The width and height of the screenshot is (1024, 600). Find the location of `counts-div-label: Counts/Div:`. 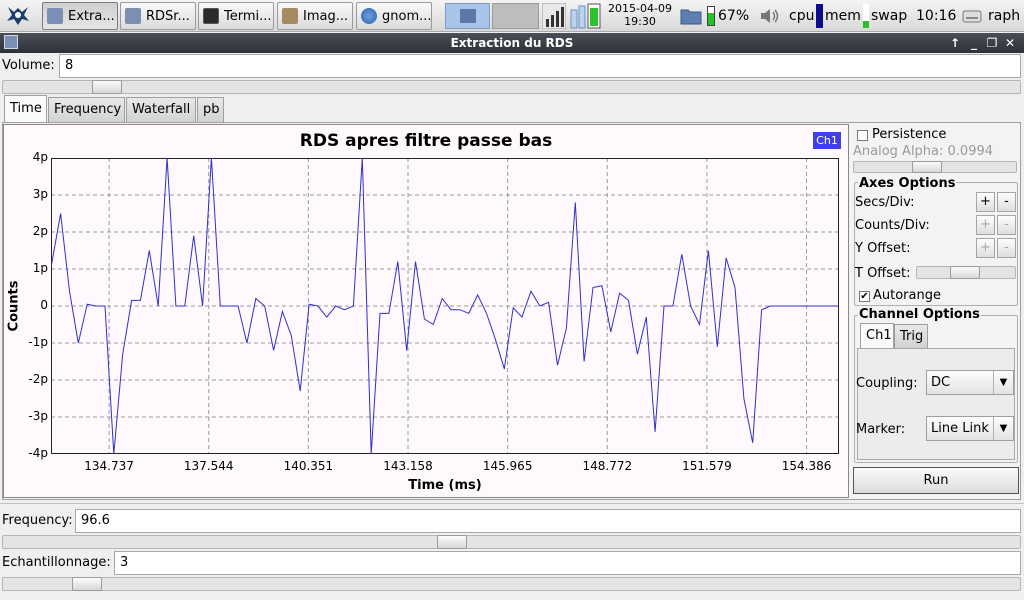

counts-div-label: Counts/Div: is located at coordinates (892, 225).